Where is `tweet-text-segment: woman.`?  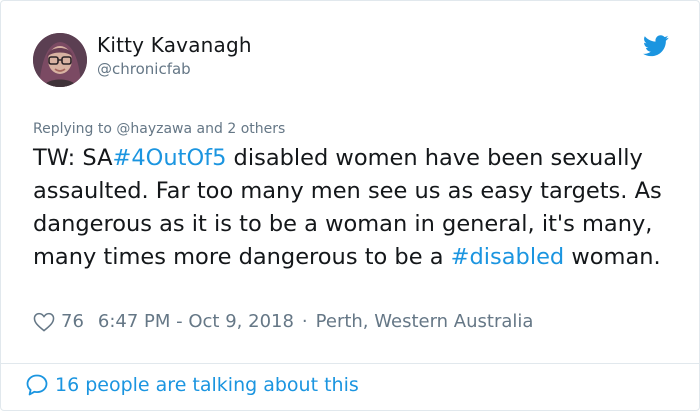
tweet-text-segment: woman. is located at coordinates (612, 257).